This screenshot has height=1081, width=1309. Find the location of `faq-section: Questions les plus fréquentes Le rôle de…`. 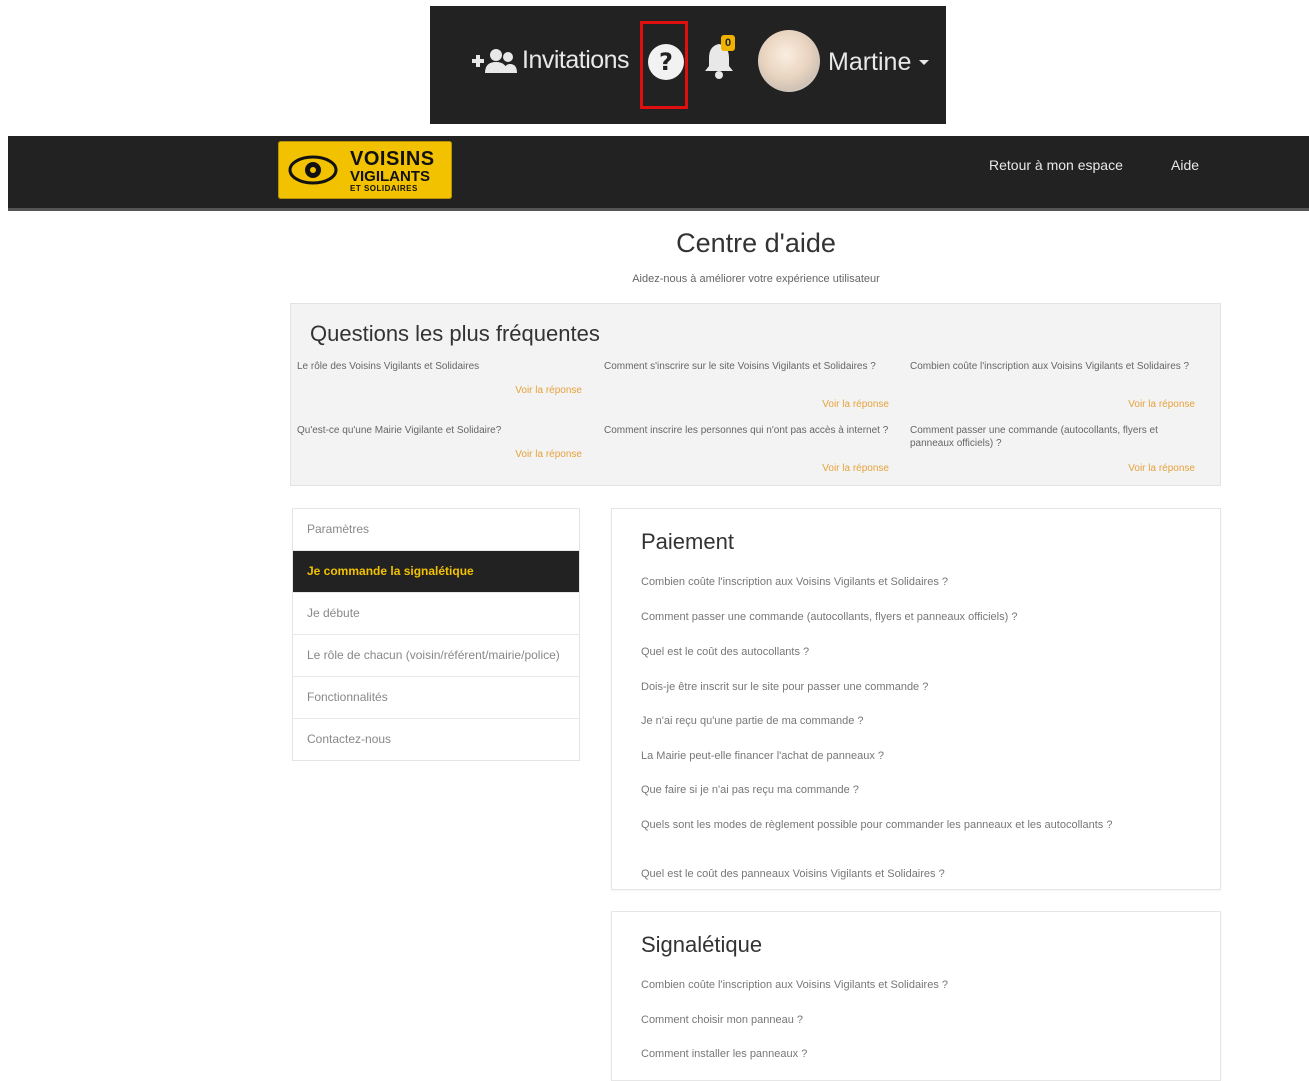

faq-section: Questions les plus fréquentes Le rôle de… is located at coordinates (755, 394).